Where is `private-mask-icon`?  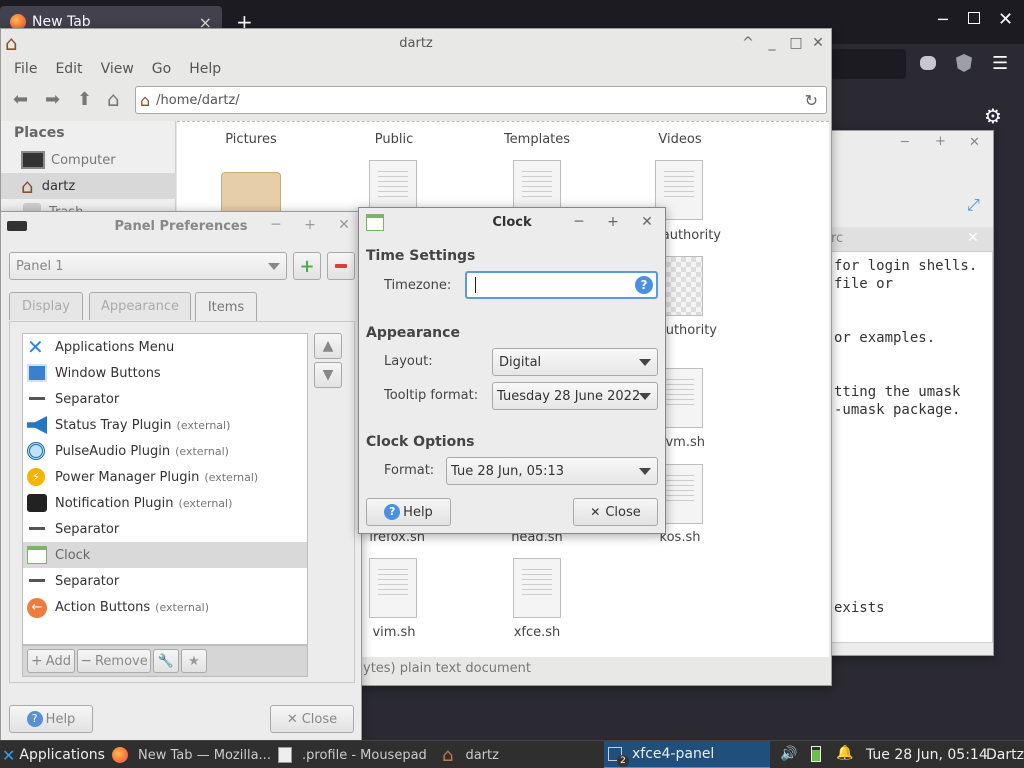
private-mask-icon is located at coordinates (928, 63).